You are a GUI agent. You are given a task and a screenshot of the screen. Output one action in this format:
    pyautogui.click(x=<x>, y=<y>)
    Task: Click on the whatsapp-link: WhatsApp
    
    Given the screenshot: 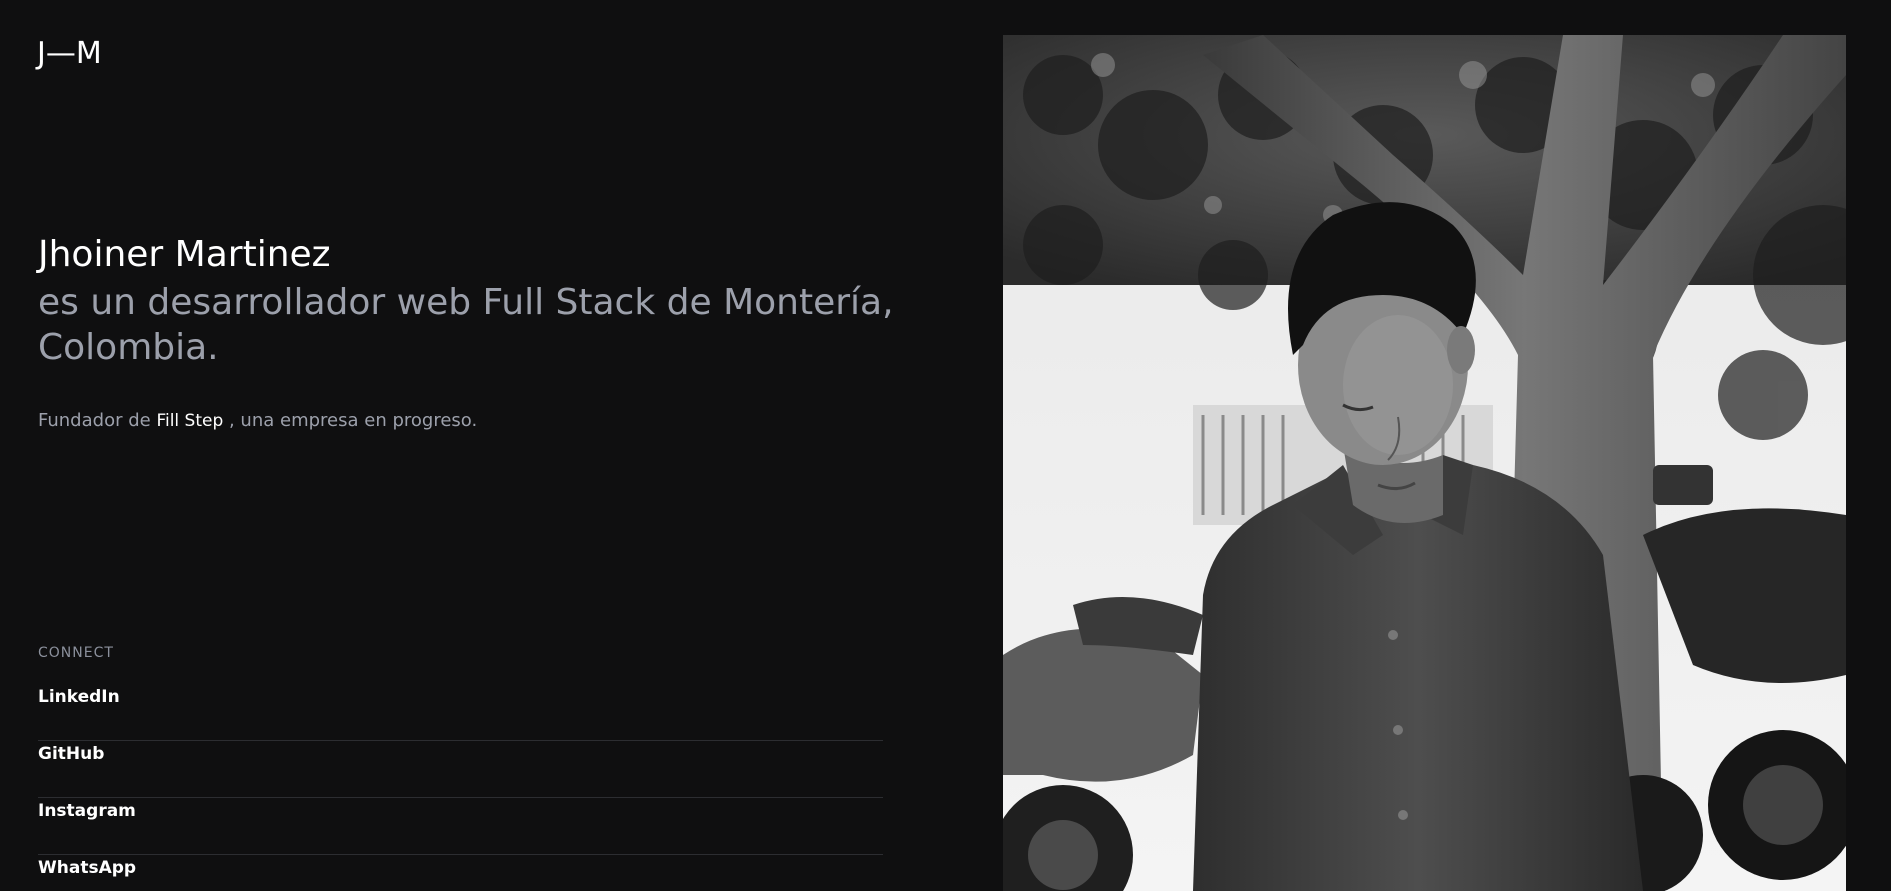 What is the action you would take?
    pyautogui.click(x=87, y=868)
    